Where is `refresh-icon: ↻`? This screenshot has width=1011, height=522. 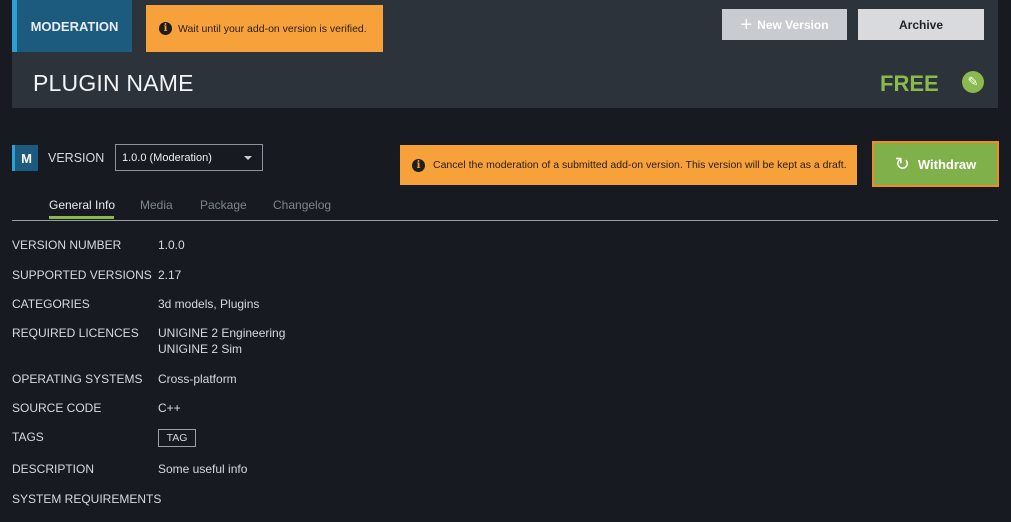
refresh-icon: ↻ is located at coordinates (902, 163).